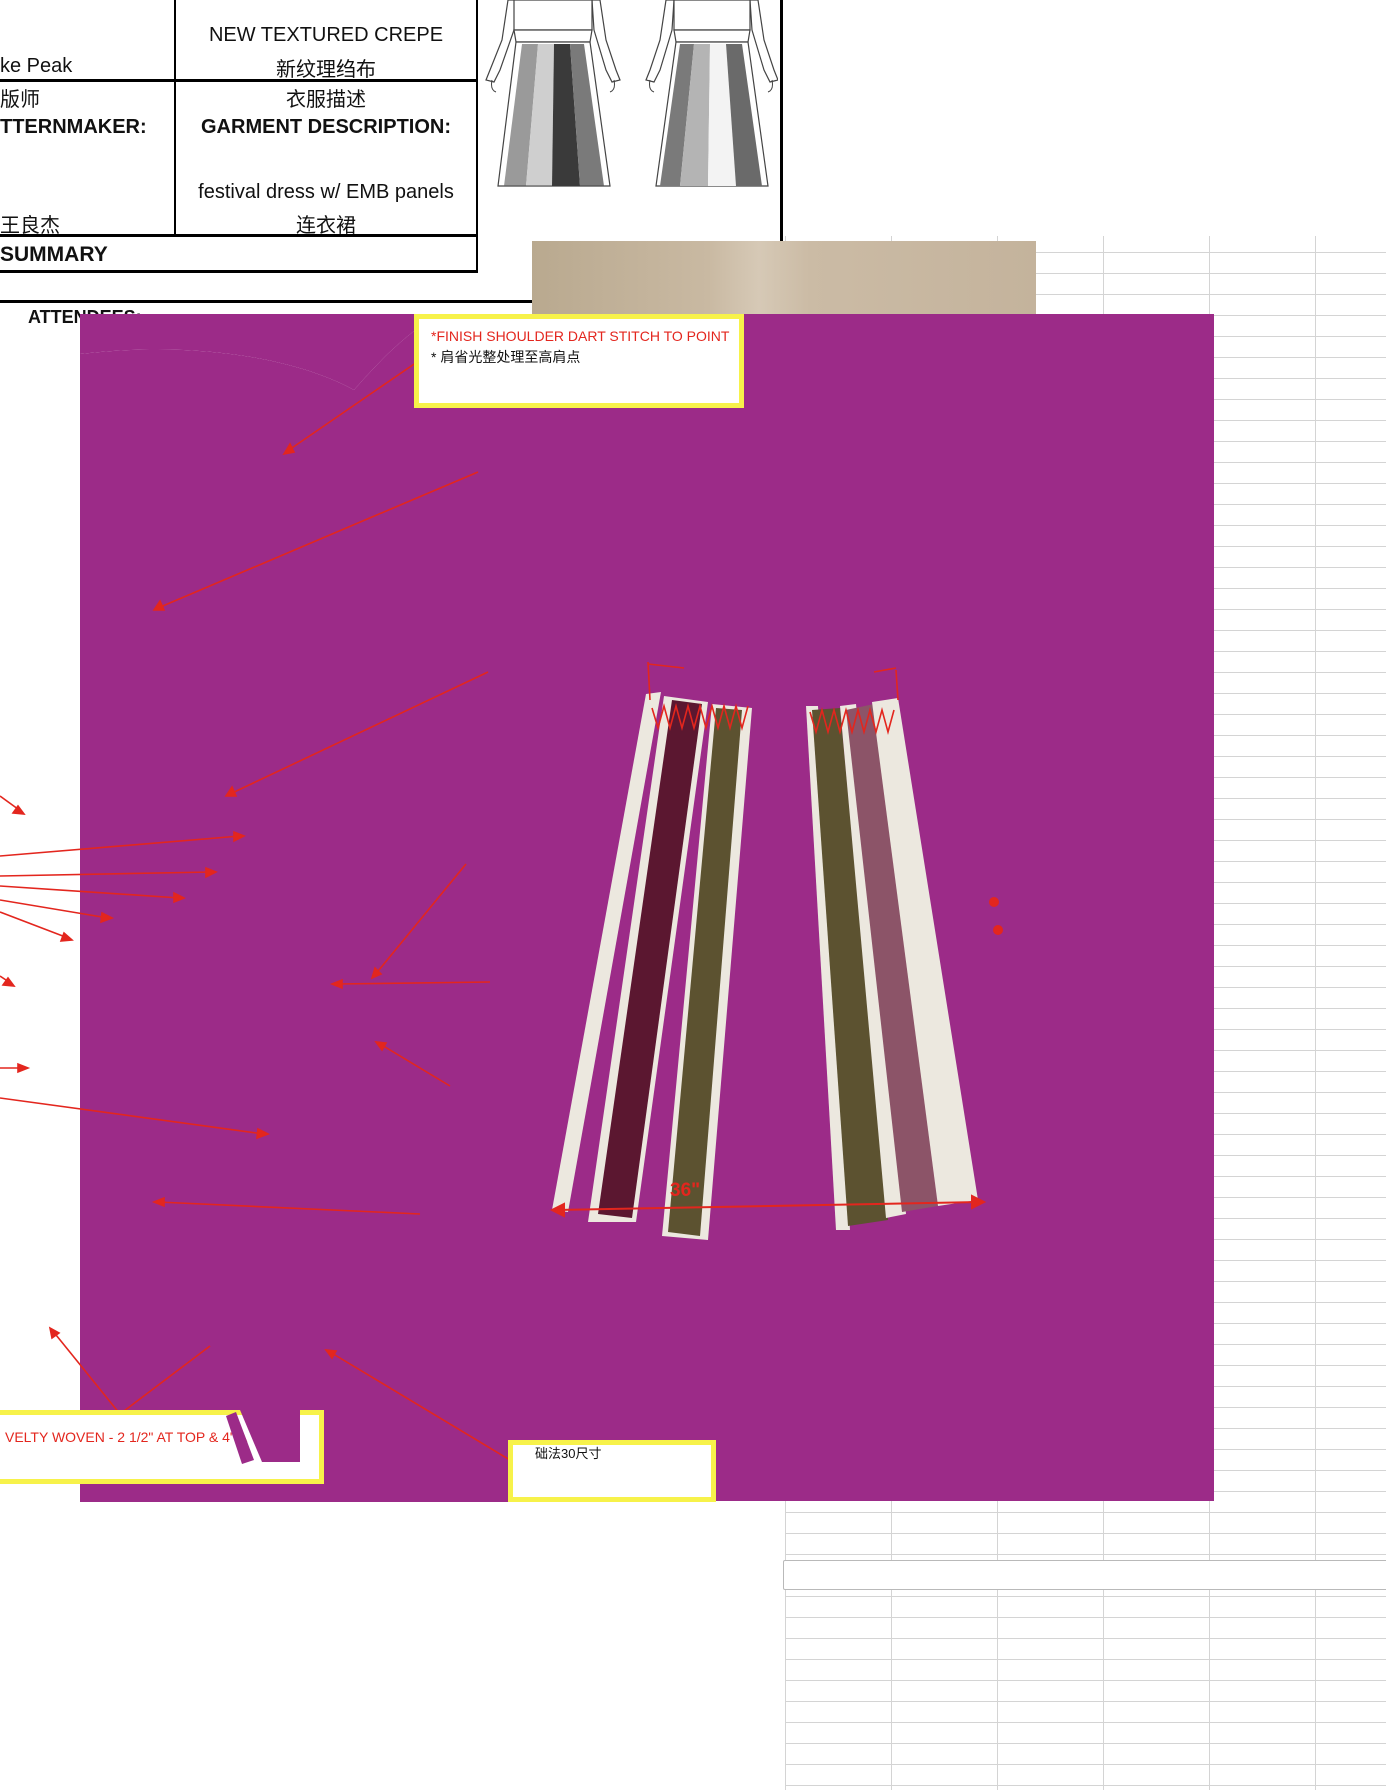 This screenshot has height=1790, width=1386. What do you see at coordinates (162, 1447) in the screenshot?
I see `callout-novelty-woven: VELTY WOVEN - 2 1/2" AT TOP & 4" A` at bounding box center [162, 1447].